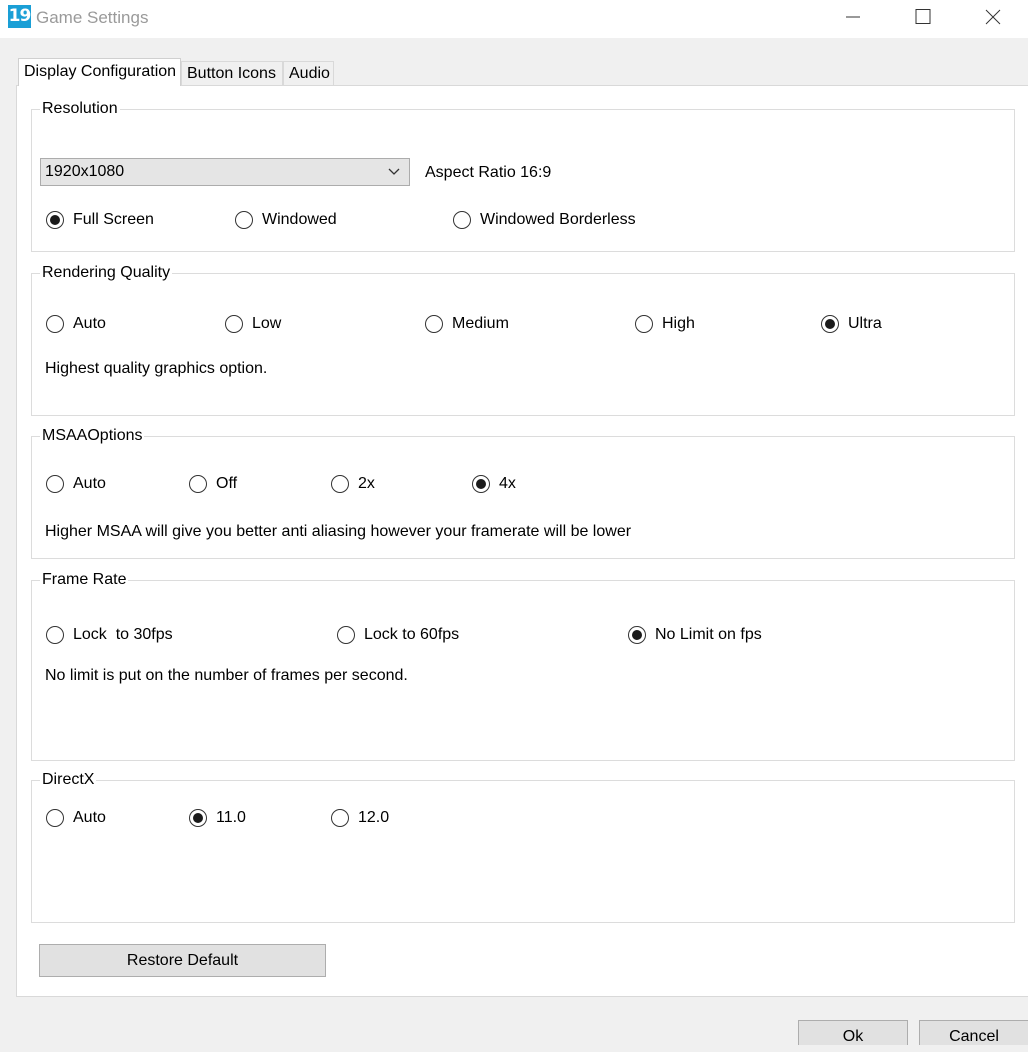 The image size is (1028, 1052). What do you see at coordinates (353, 484) in the screenshot?
I see `radio-msaa-2x: 2x` at bounding box center [353, 484].